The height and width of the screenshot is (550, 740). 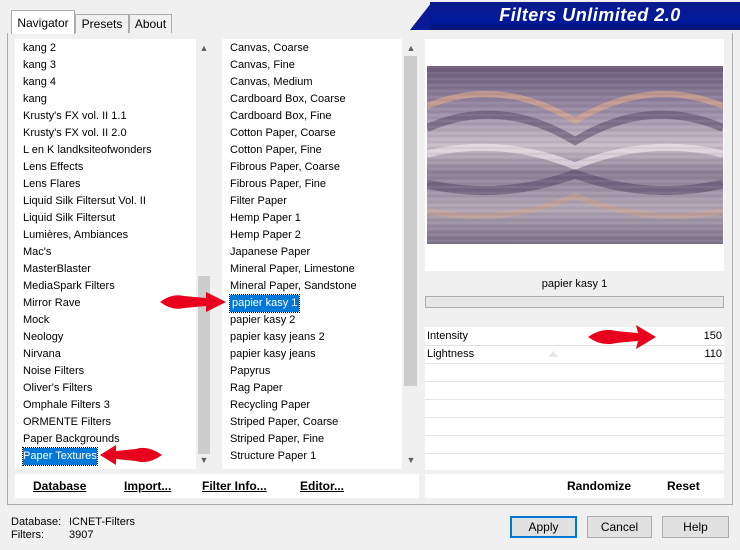 I want to click on filters-count-label: Filters:, so click(x=27, y=535).